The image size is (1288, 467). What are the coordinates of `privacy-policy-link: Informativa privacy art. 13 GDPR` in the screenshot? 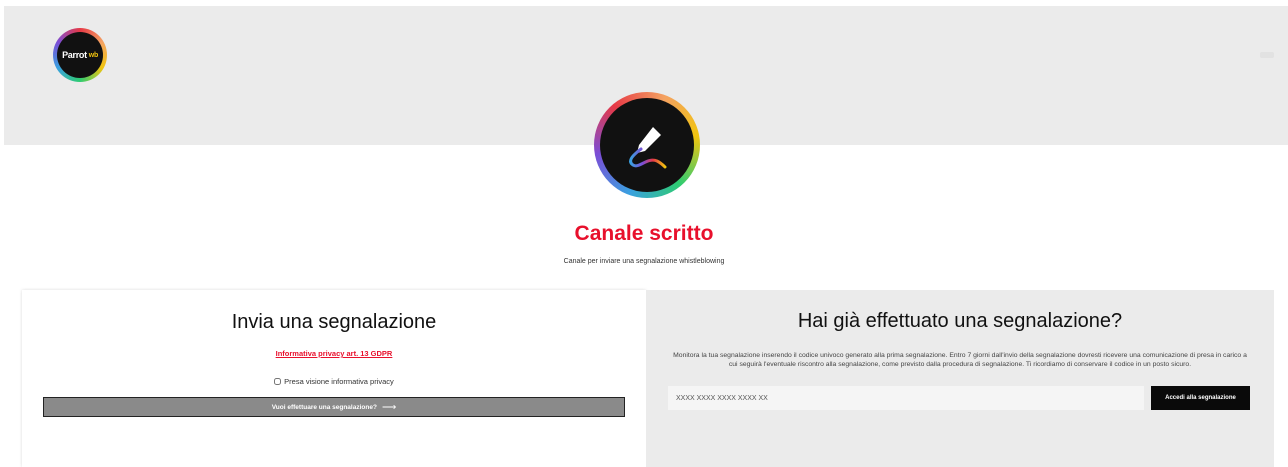 It's located at (334, 353).